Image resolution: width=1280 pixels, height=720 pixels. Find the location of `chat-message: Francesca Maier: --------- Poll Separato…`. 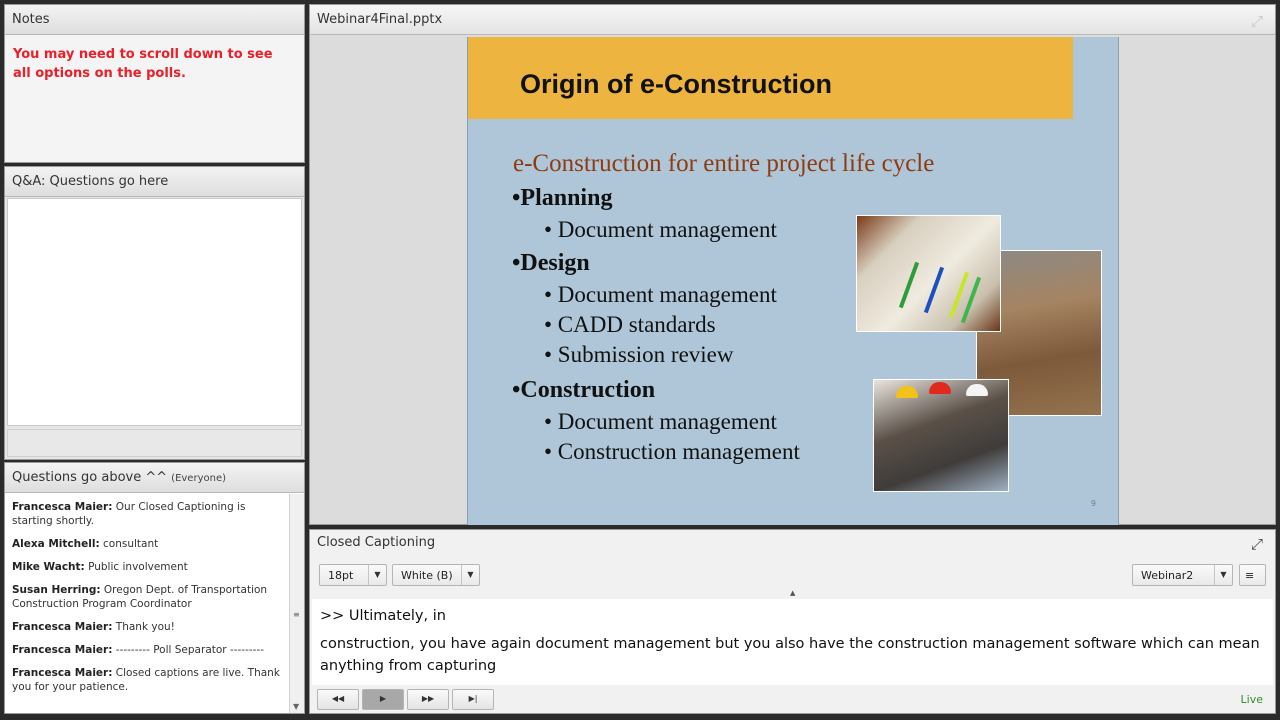

chat-message: Francesca Maier: --------- Poll Separato… is located at coordinates (147, 650).